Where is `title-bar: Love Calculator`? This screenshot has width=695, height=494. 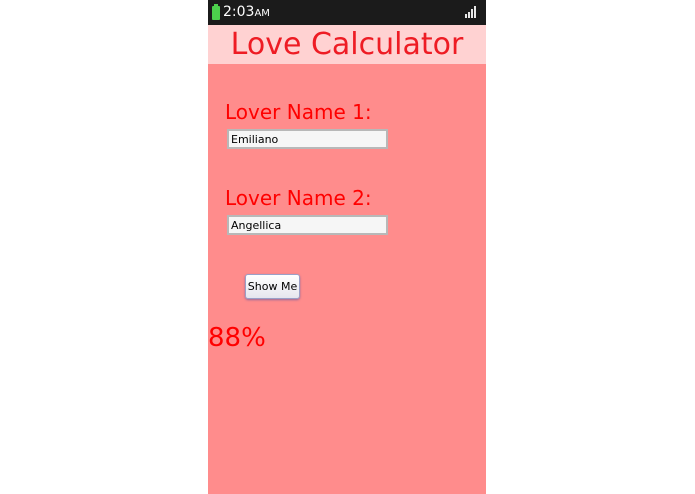
title-bar: Love Calculator is located at coordinates (347, 44).